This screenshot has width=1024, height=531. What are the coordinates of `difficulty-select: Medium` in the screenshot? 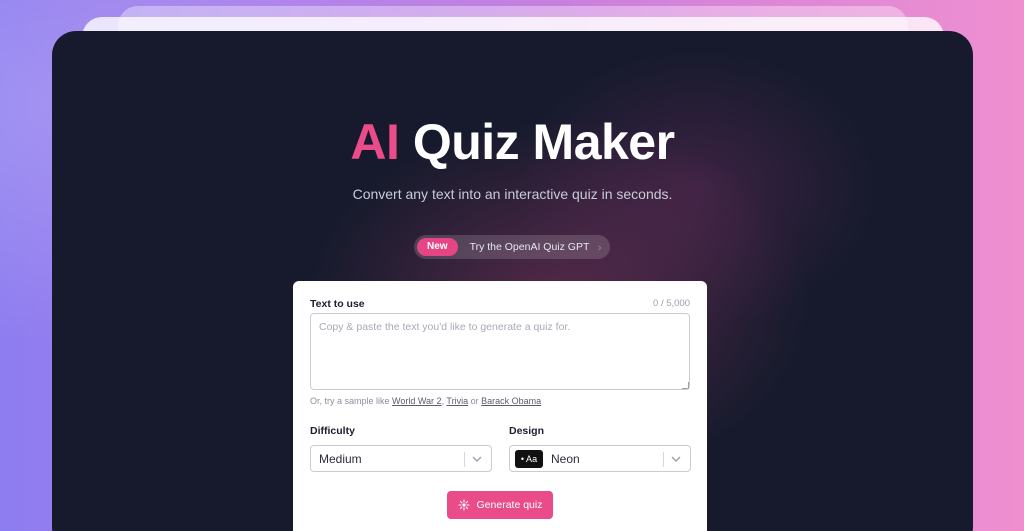 It's located at (401, 458).